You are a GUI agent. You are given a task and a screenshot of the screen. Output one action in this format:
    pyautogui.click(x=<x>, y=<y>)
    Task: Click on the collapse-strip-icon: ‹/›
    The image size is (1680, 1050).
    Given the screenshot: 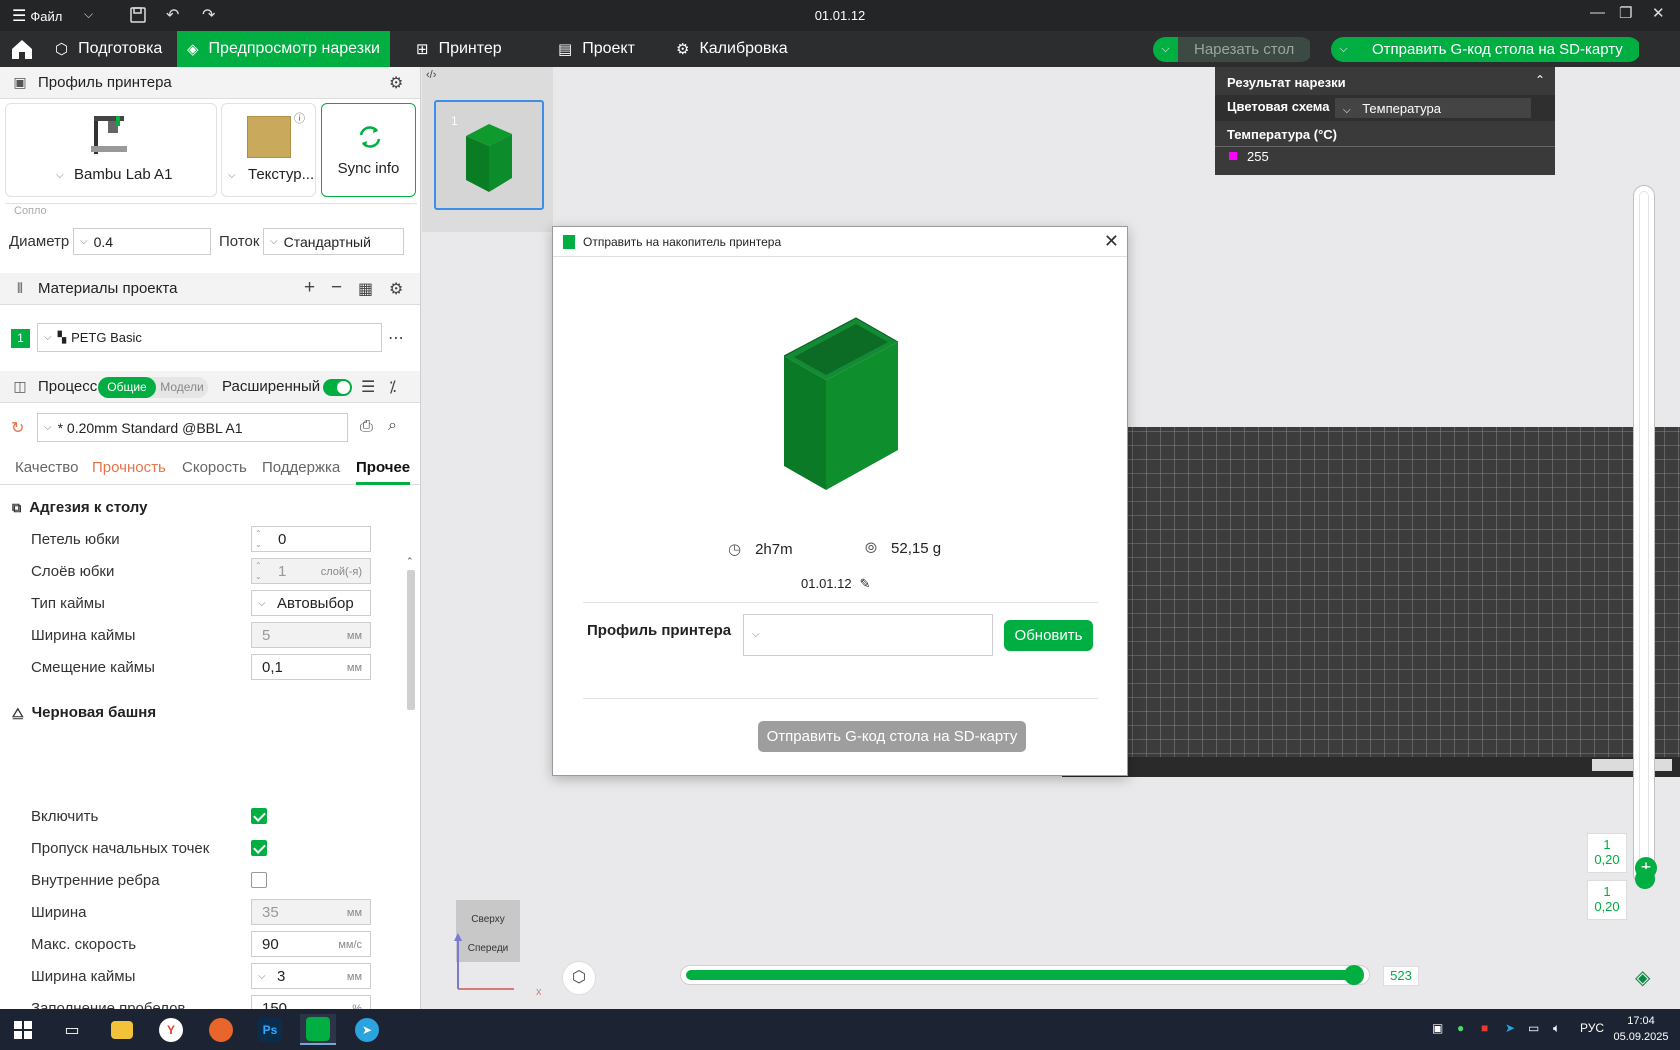 What is the action you would take?
    pyautogui.click(x=431, y=75)
    